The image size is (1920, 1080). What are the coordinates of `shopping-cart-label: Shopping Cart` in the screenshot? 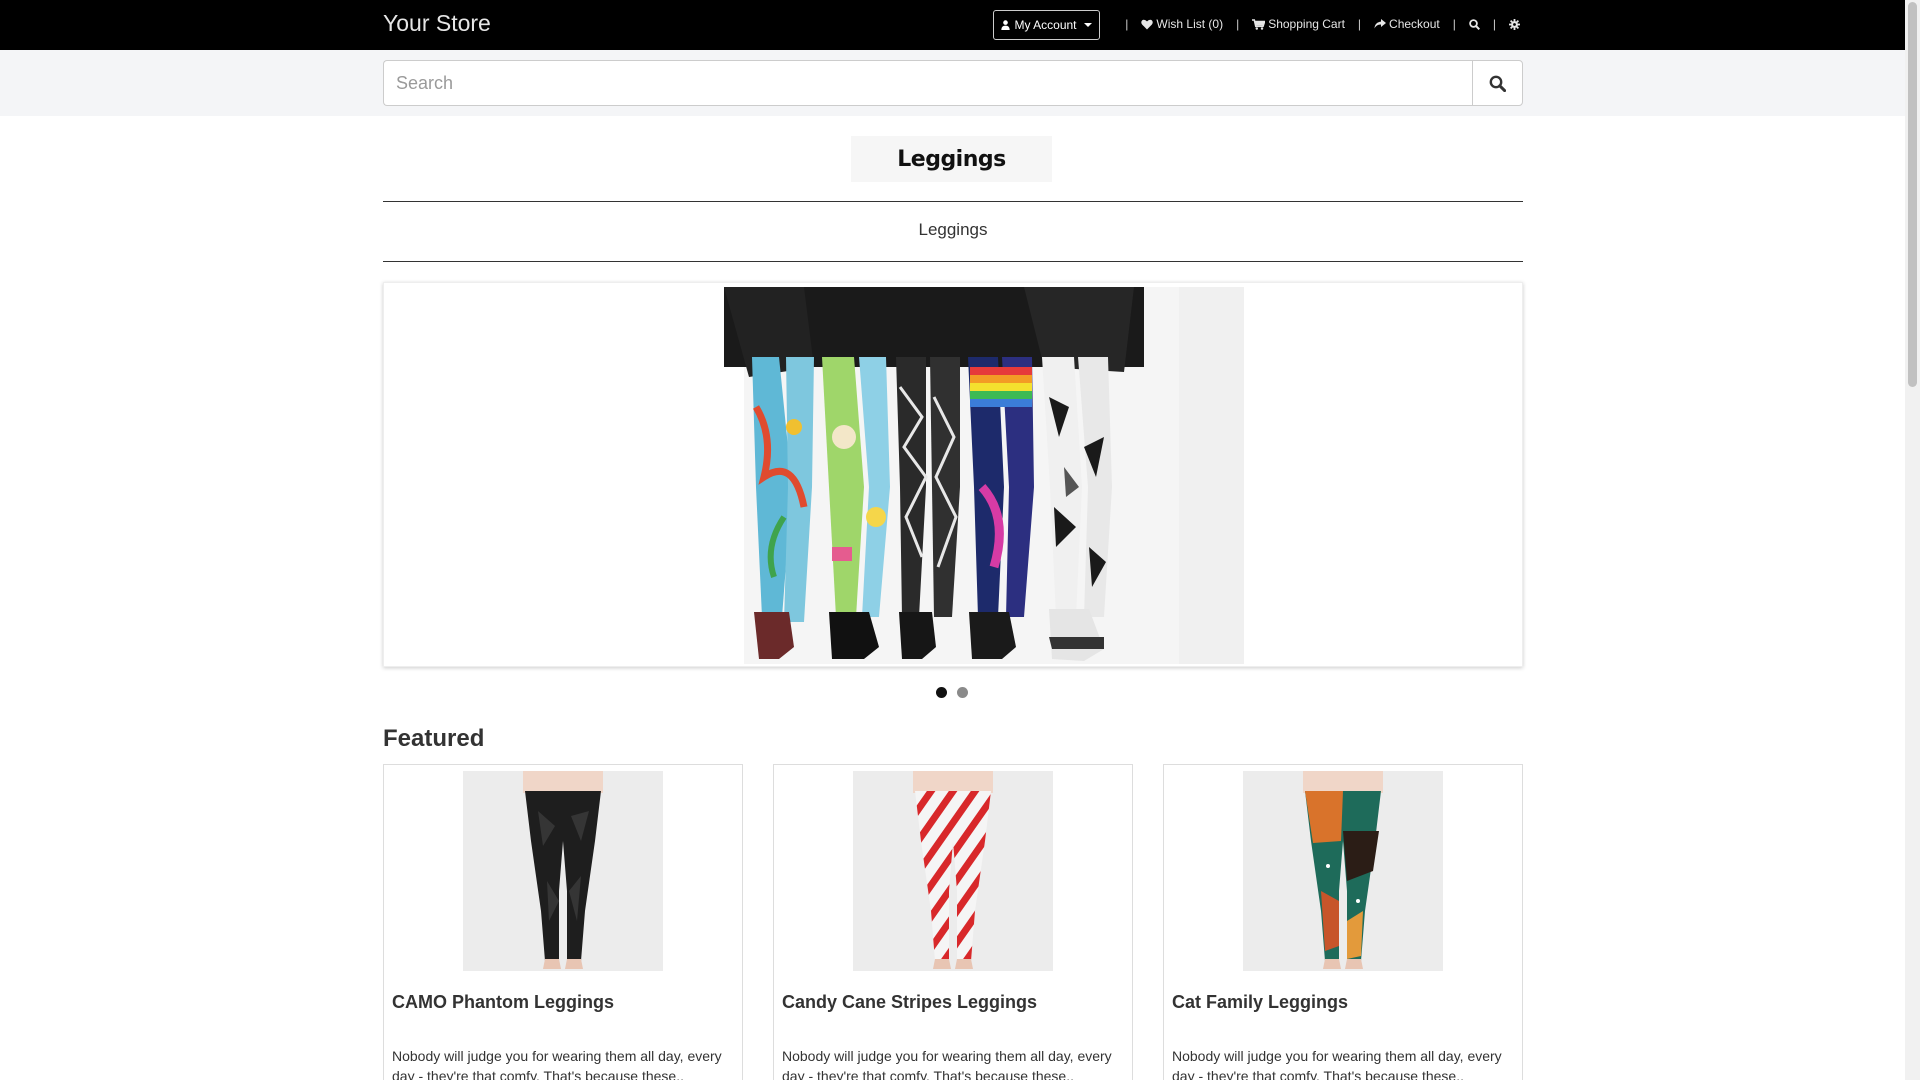 It's located at (1306, 24).